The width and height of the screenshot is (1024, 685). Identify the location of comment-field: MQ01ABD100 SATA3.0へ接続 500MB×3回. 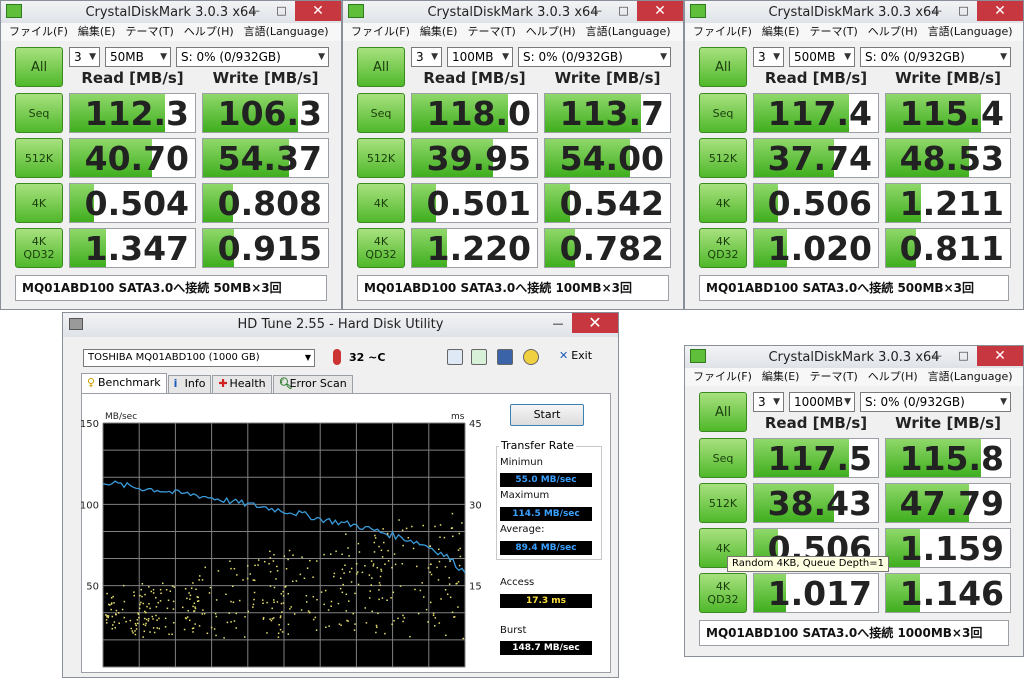
(854, 288).